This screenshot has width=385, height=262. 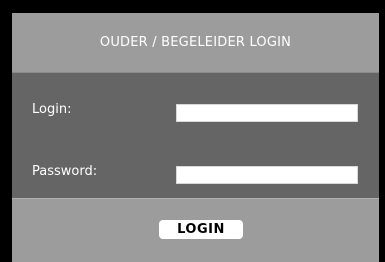 What do you see at coordinates (267, 175) in the screenshot?
I see `password-input` at bounding box center [267, 175].